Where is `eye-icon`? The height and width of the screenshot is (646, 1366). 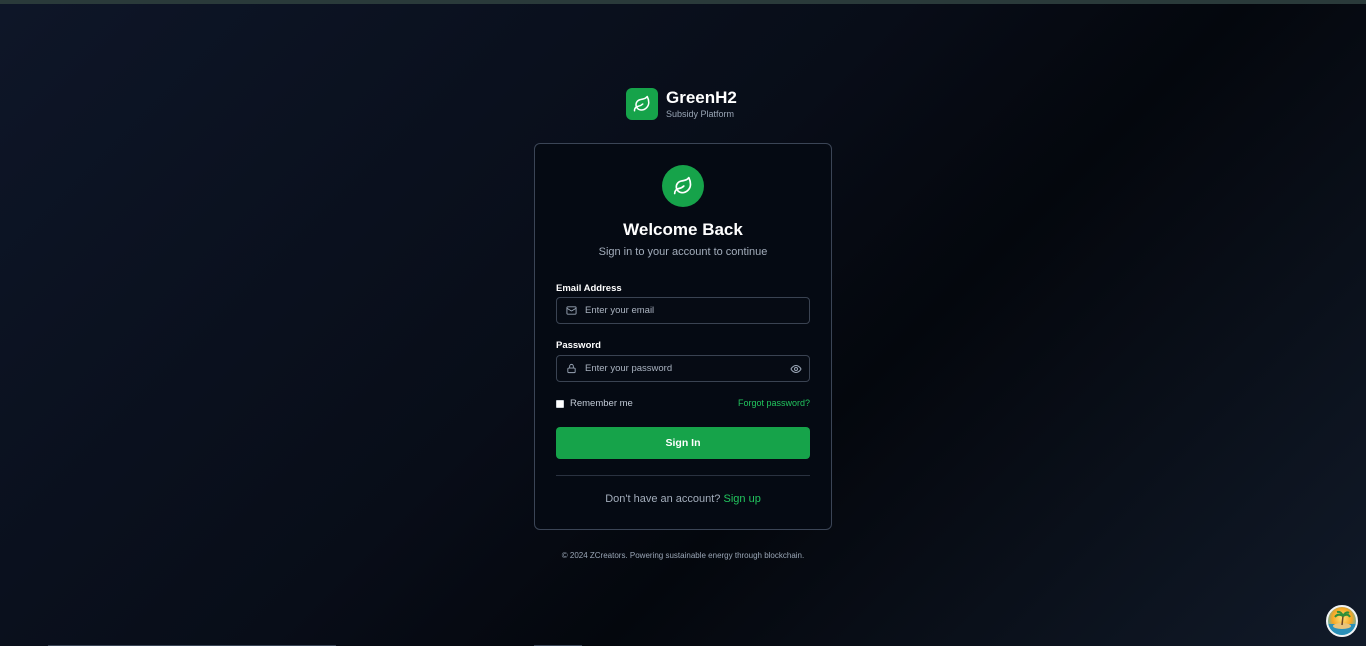 eye-icon is located at coordinates (796, 369).